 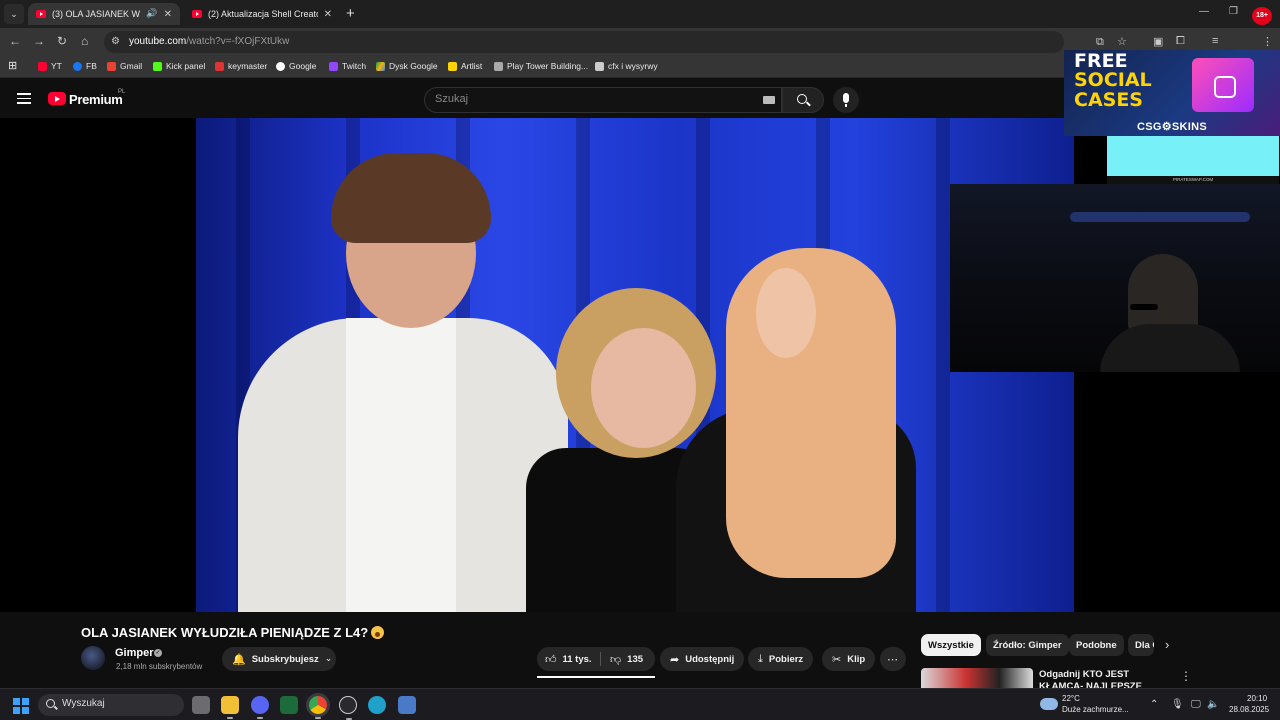 What do you see at coordinates (626, 659) in the screenshot?
I see `dislike-button: 👎︎ 135` at bounding box center [626, 659].